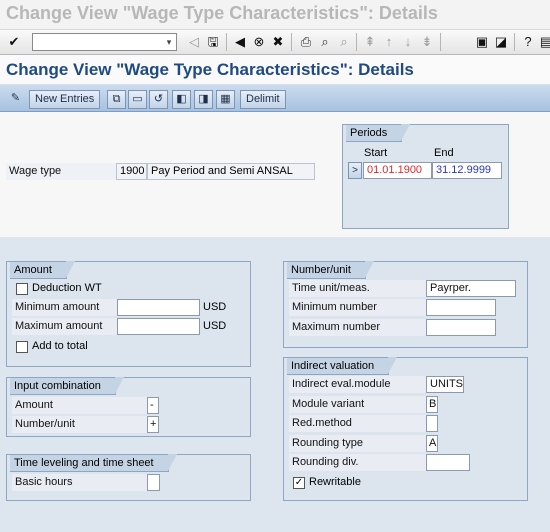 The height and width of the screenshot is (532, 550). What do you see at coordinates (357, 307) in the screenshot?
I see `minimum-number-label: Minimum number` at bounding box center [357, 307].